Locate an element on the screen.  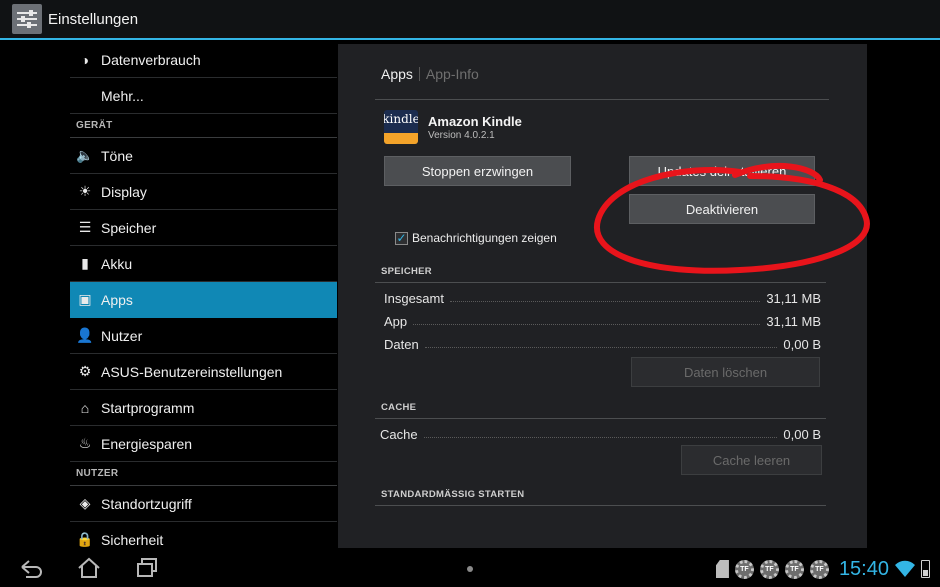
sidebar-item-label: Display is located at coordinates (124, 191).